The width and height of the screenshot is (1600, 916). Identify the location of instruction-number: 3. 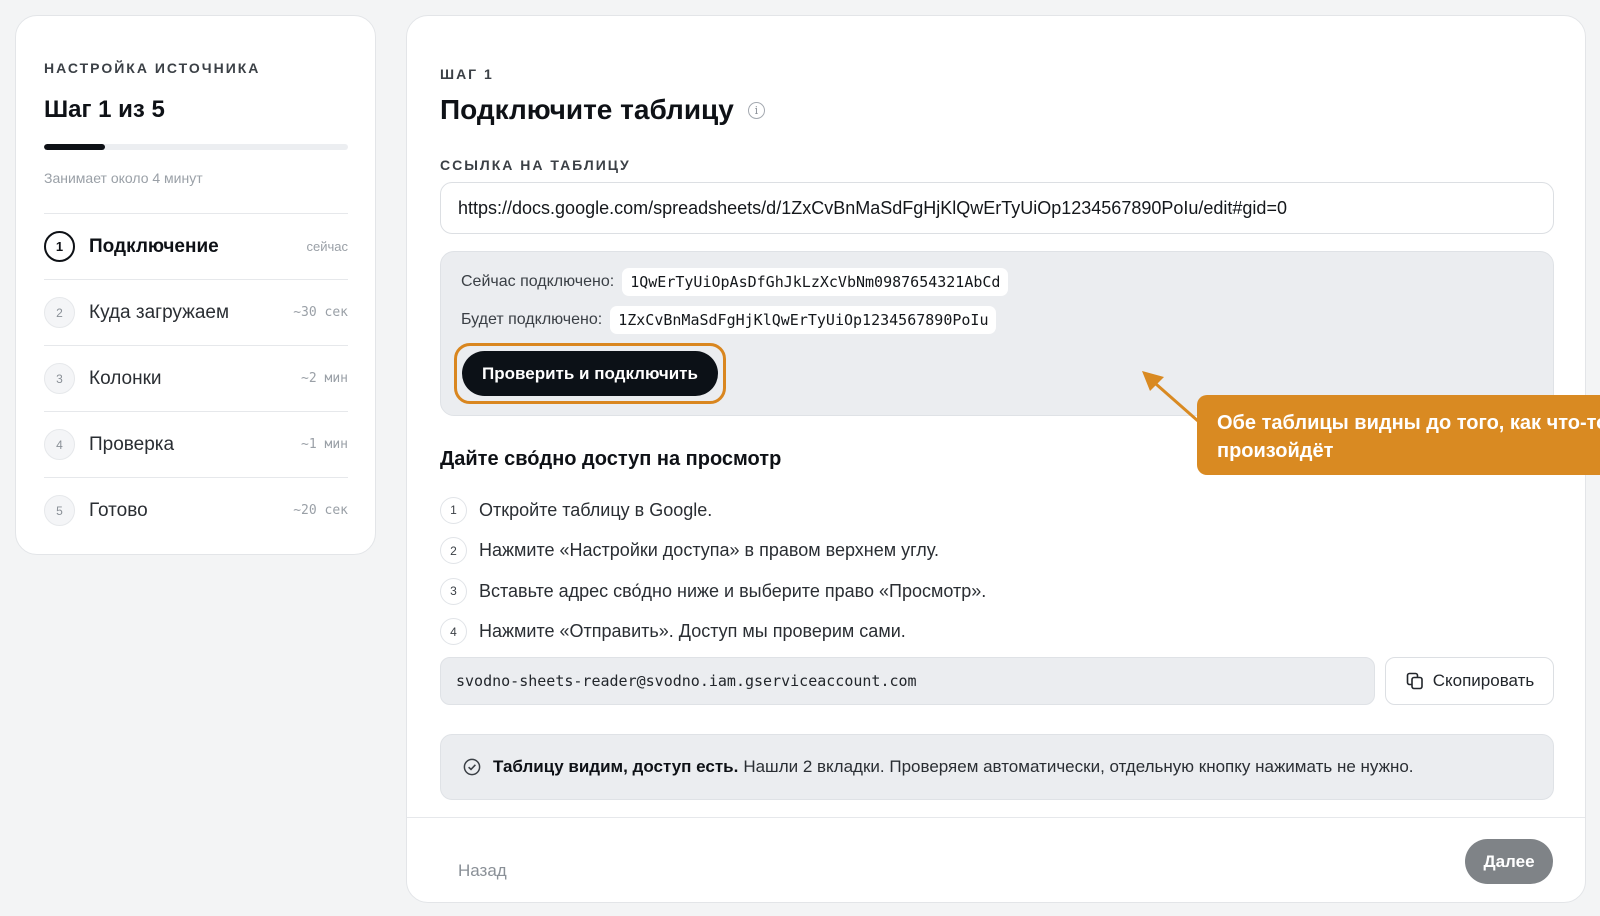
(453, 591).